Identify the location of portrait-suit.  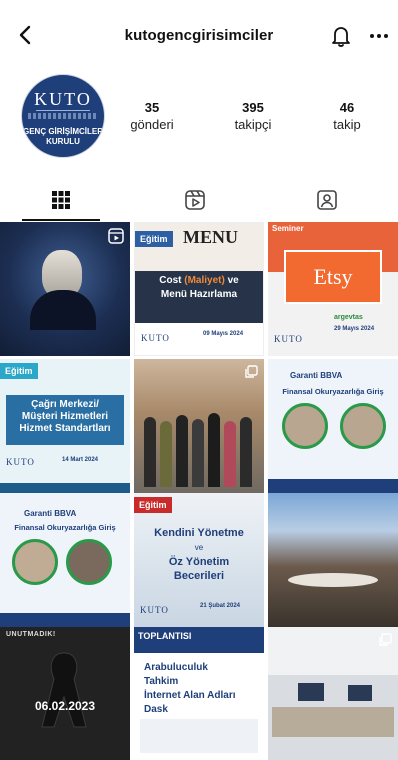
(63, 310).